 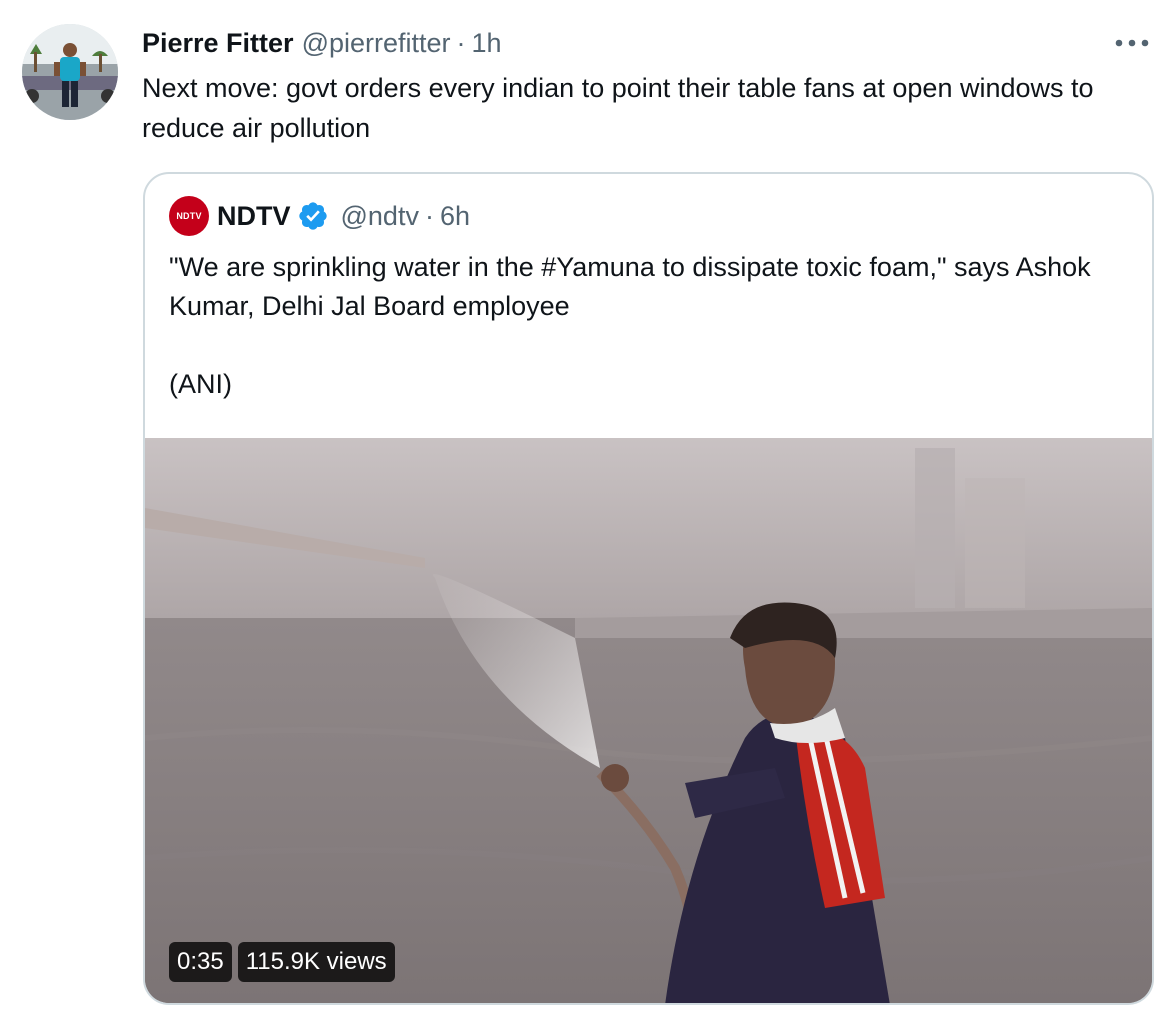 I want to click on more-options-button, so click(x=1132, y=43).